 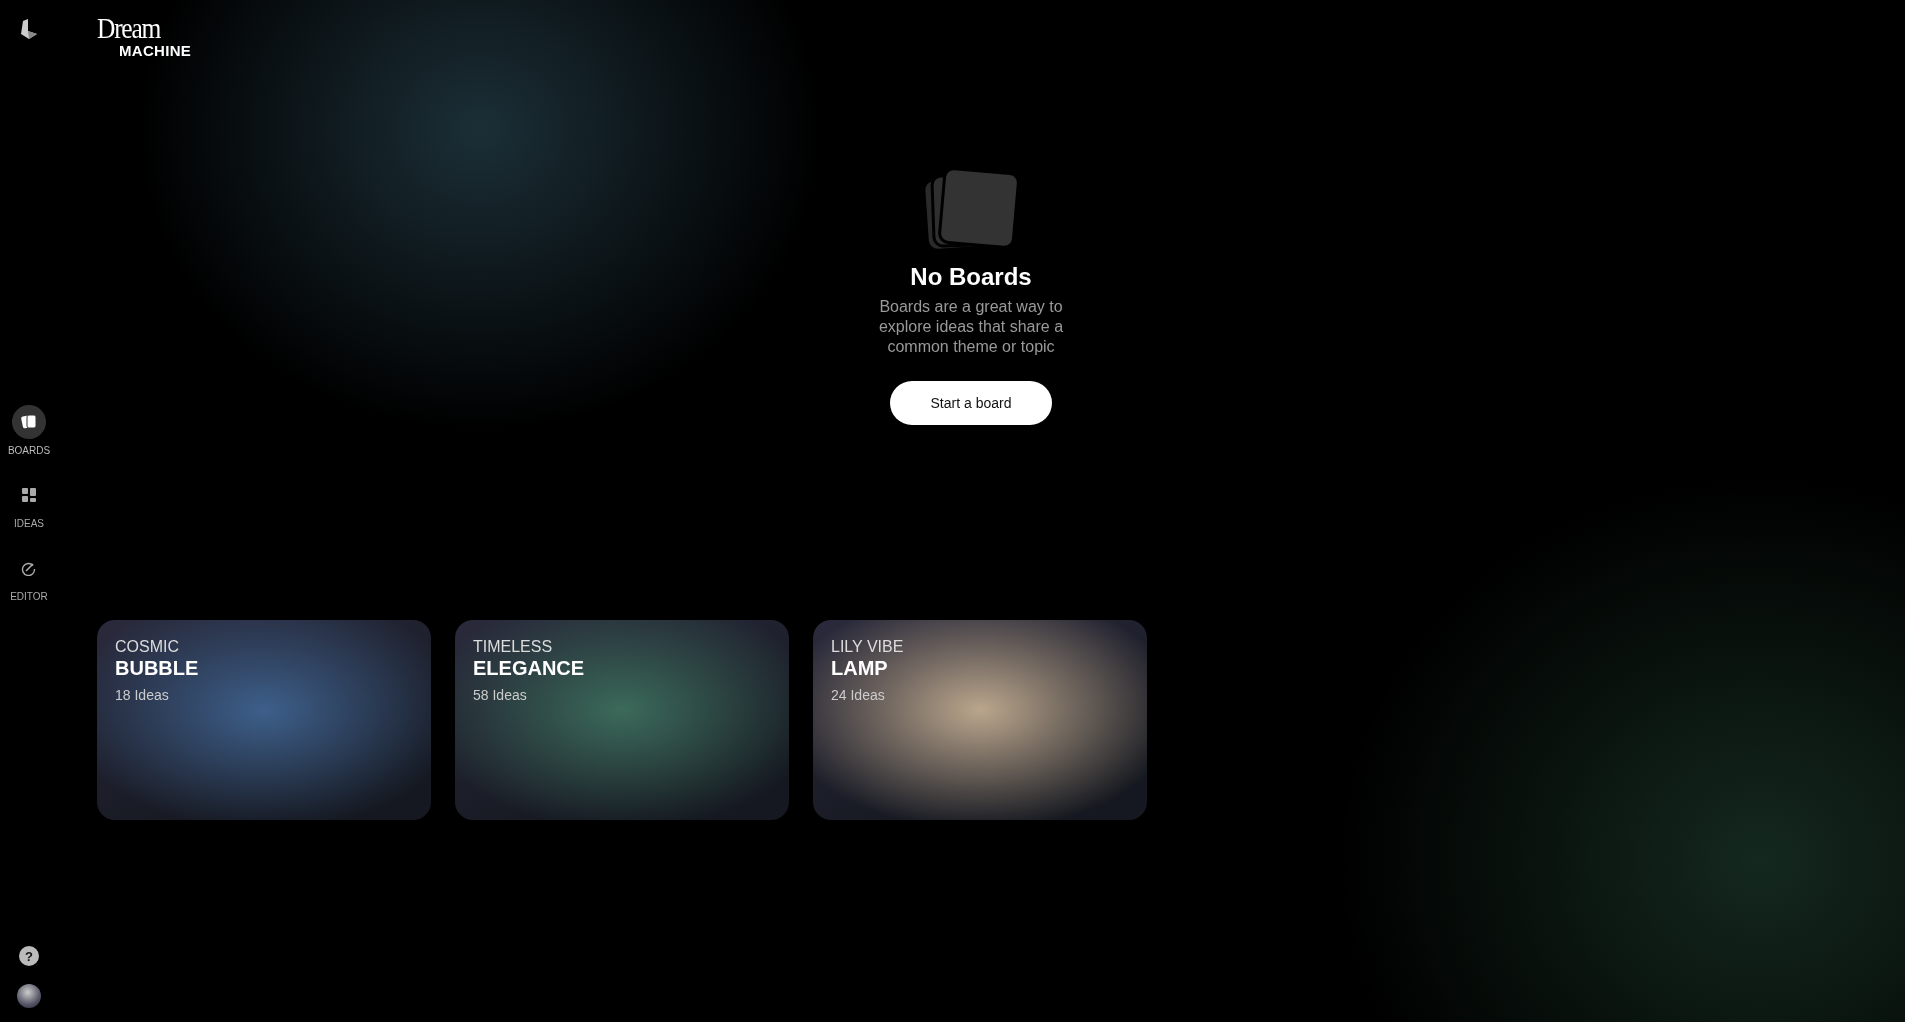 I want to click on logo-text: Dream, so click(x=129, y=28).